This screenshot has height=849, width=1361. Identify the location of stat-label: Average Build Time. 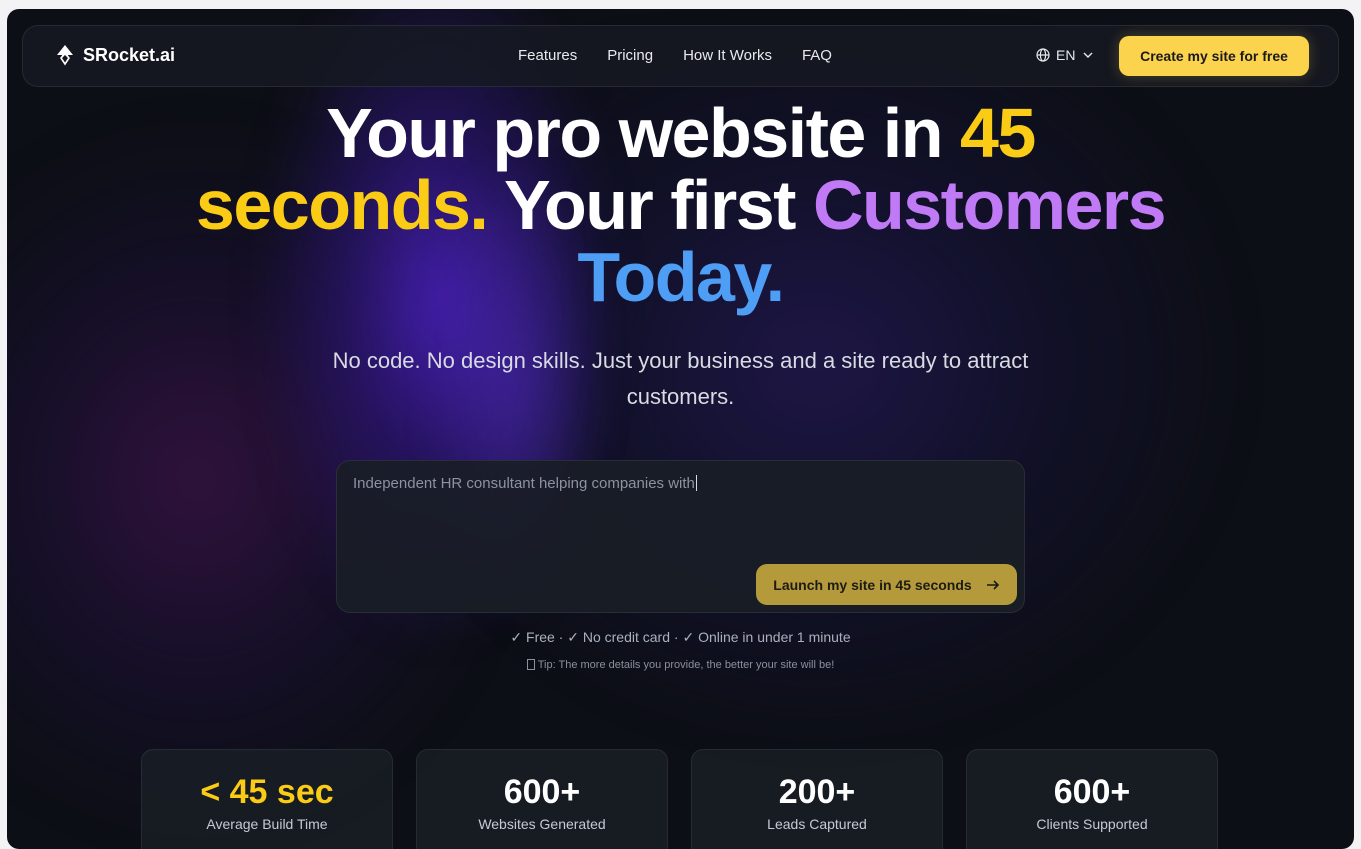
(267, 824).